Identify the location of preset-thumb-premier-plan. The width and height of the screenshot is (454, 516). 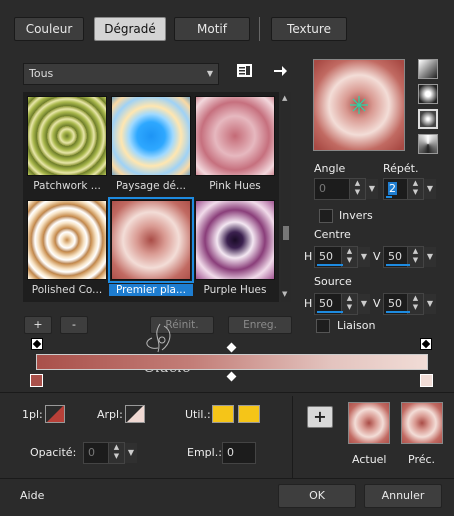
(151, 240).